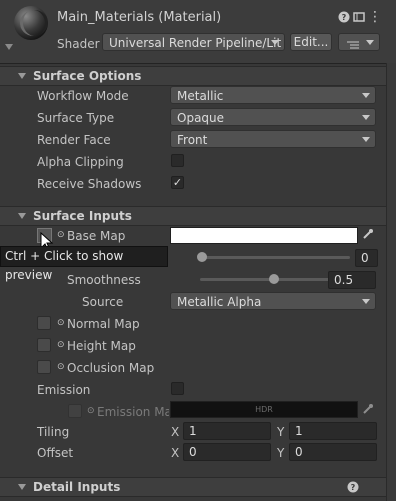  Describe the element at coordinates (103, 324) in the screenshot. I see `normal-map-label: Normal Map` at that location.